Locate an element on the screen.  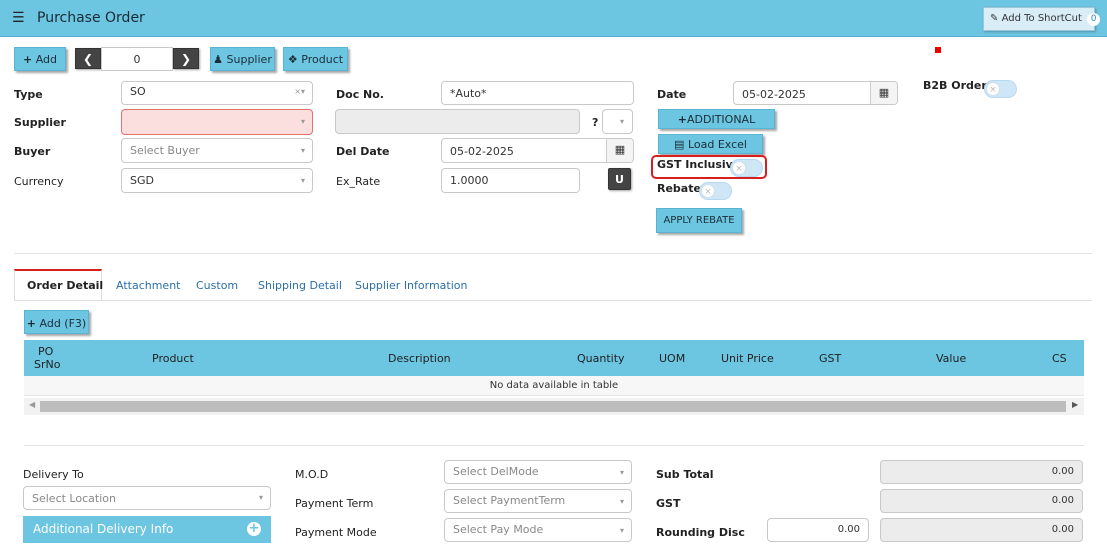
currency-select: SGD ▾ is located at coordinates (217, 180).